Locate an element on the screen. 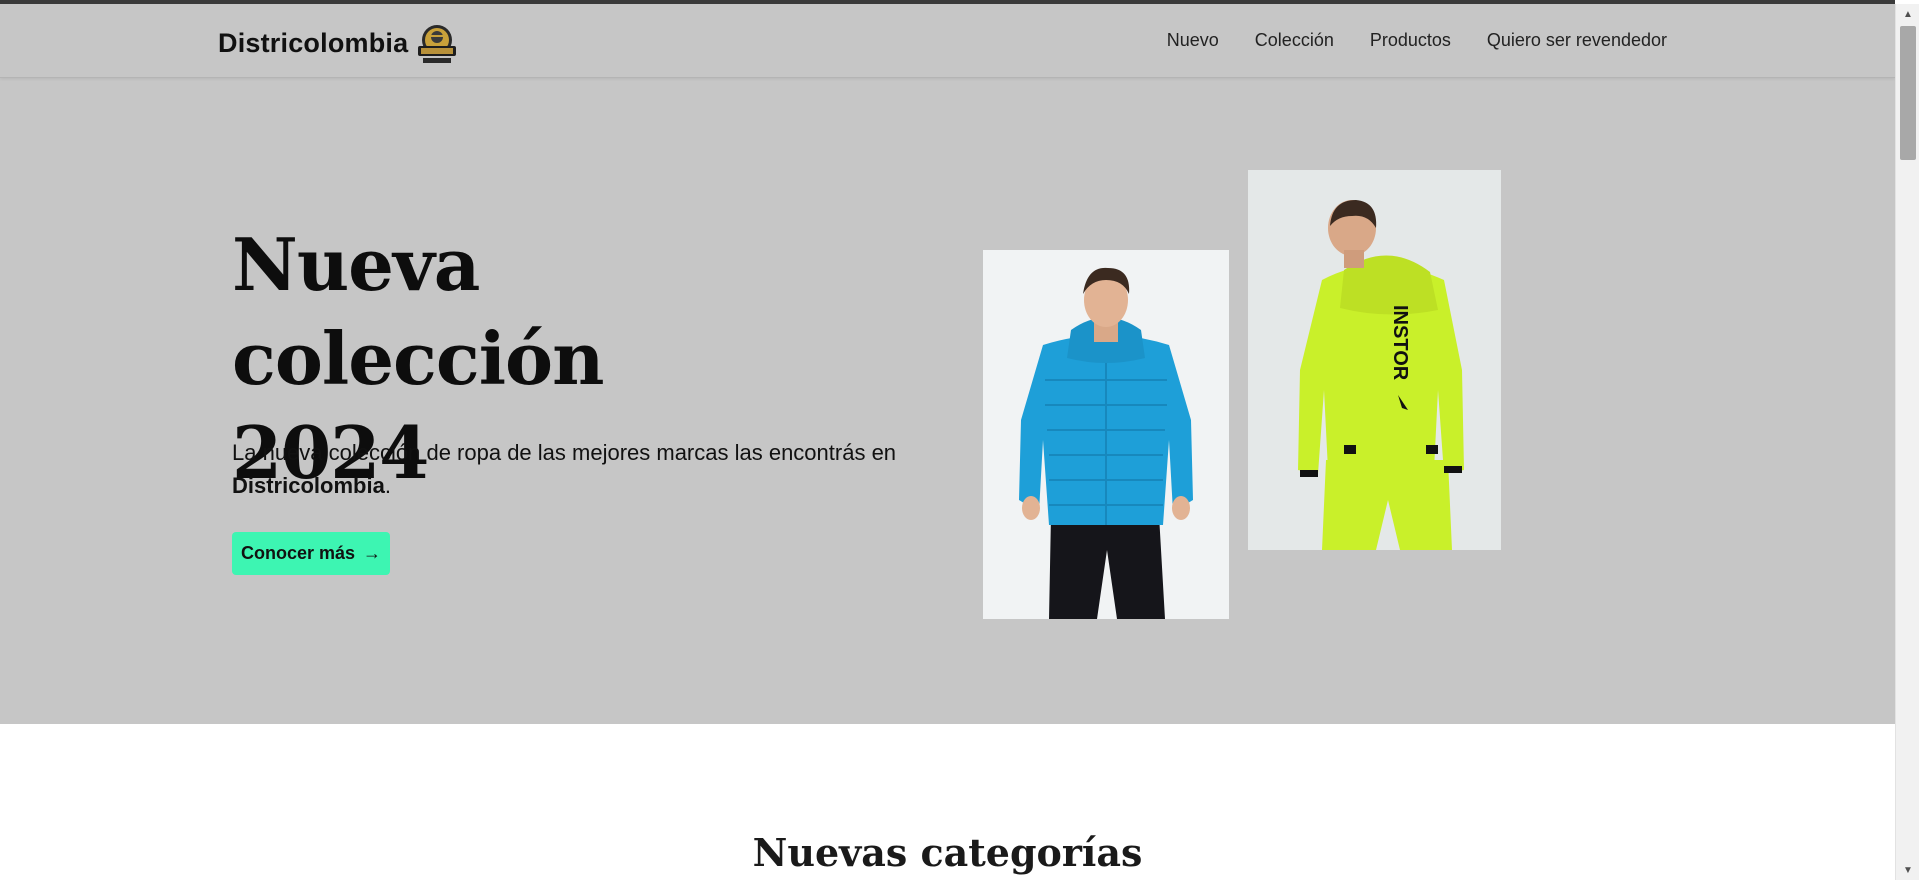  hero-description-end: . is located at coordinates (387, 485).